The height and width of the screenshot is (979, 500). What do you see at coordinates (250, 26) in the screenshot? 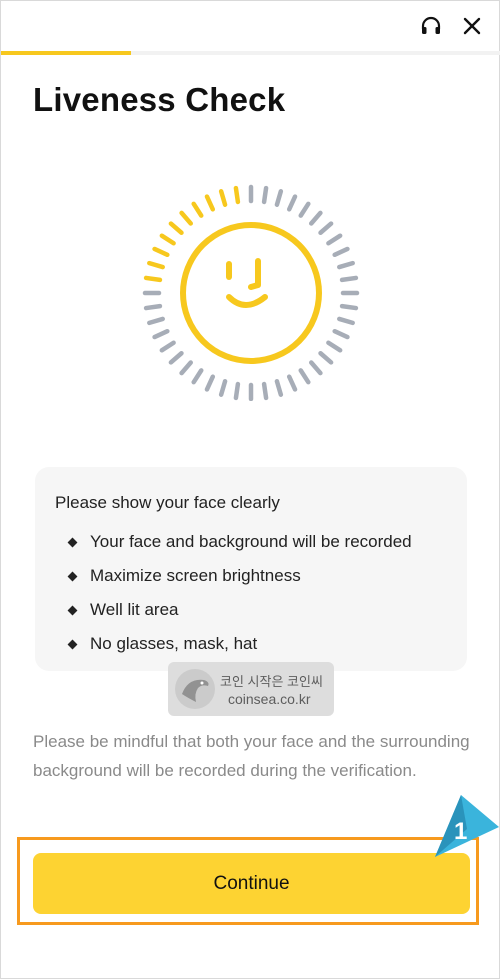
I see `top-bar` at bounding box center [250, 26].